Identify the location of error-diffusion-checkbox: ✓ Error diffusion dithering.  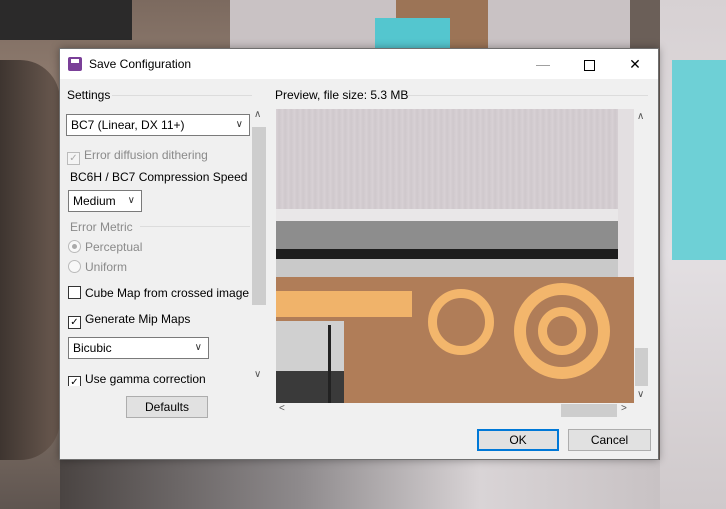
(137, 156).